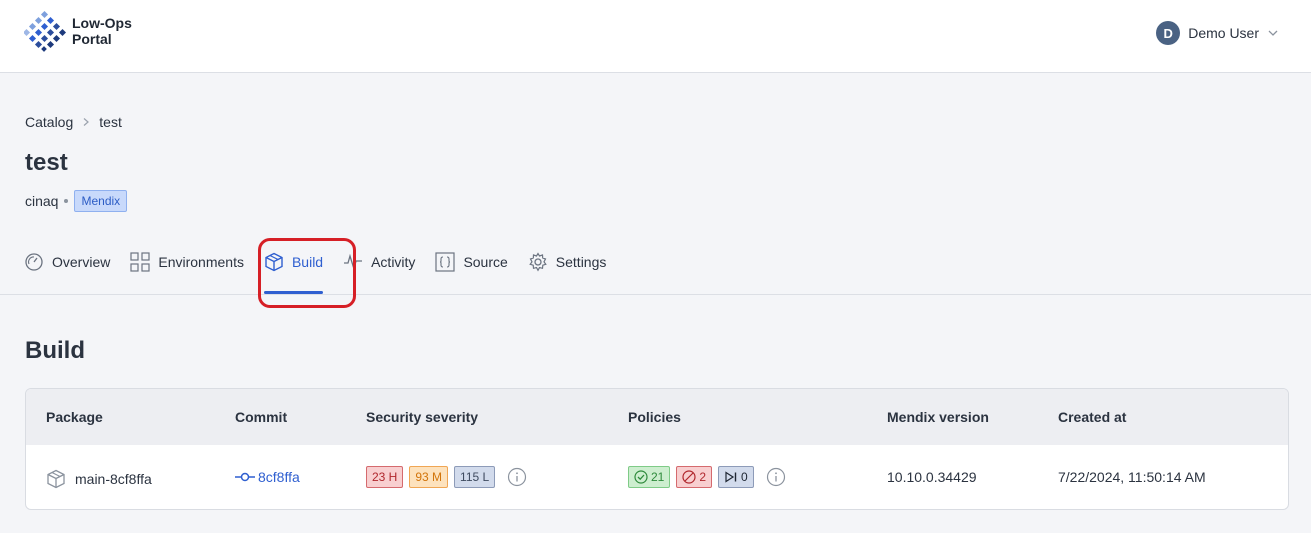 Image resolution: width=1311 pixels, height=533 pixels. I want to click on cell-policies: 21 2 0, so click(707, 477).